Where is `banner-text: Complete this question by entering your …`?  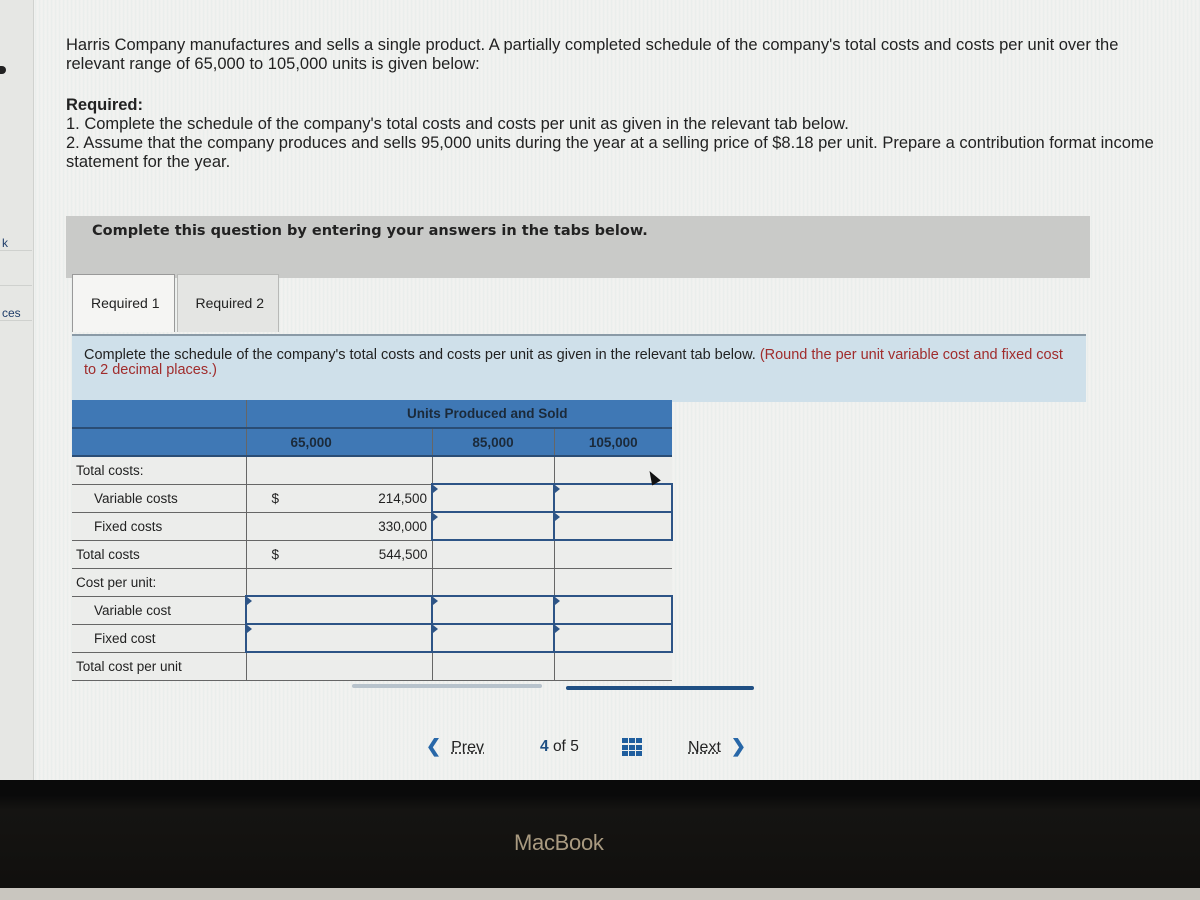 banner-text: Complete this question by entering your … is located at coordinates (370, 231).